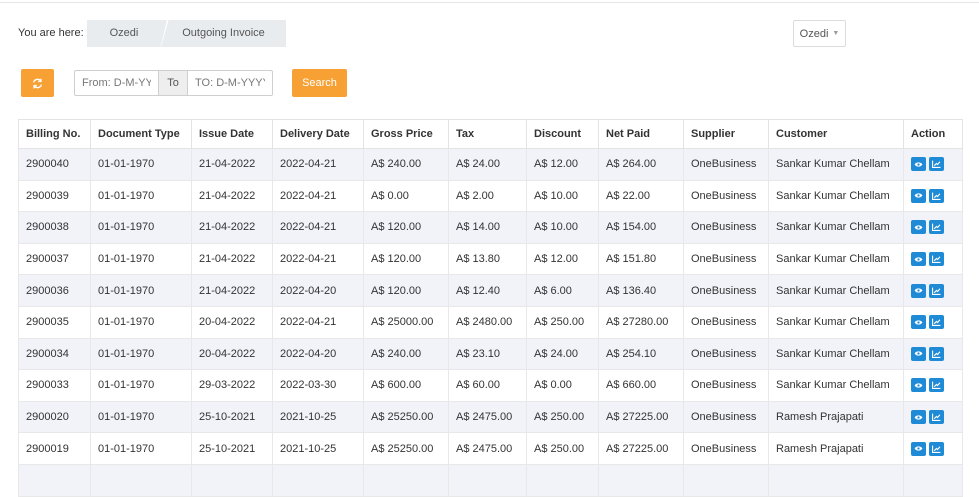 The image size is (979, 497). I want to click on table-cell: OneBusiness, so click(726, 354).